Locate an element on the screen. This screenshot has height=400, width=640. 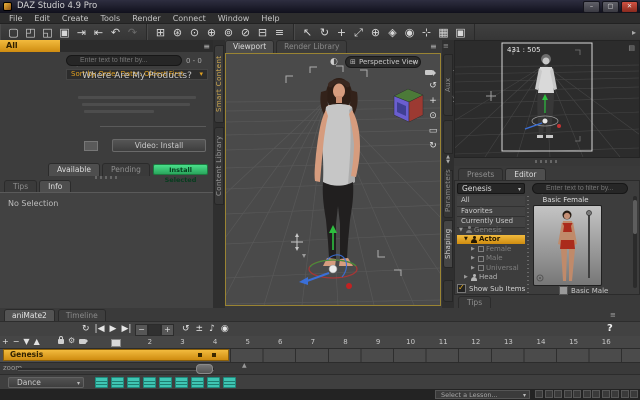
node-selection-tool-icon: ↖ is located at coordinates (307, 32).